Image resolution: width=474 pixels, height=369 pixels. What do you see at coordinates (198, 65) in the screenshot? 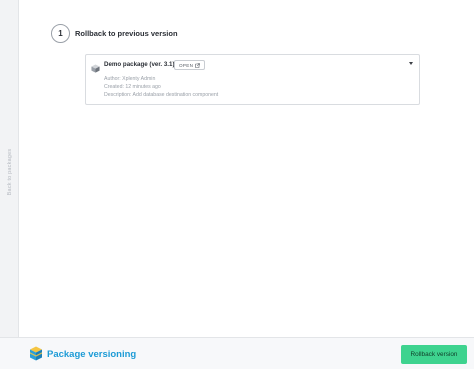
I see `external-link-icon` at bounding box center [198, 65].